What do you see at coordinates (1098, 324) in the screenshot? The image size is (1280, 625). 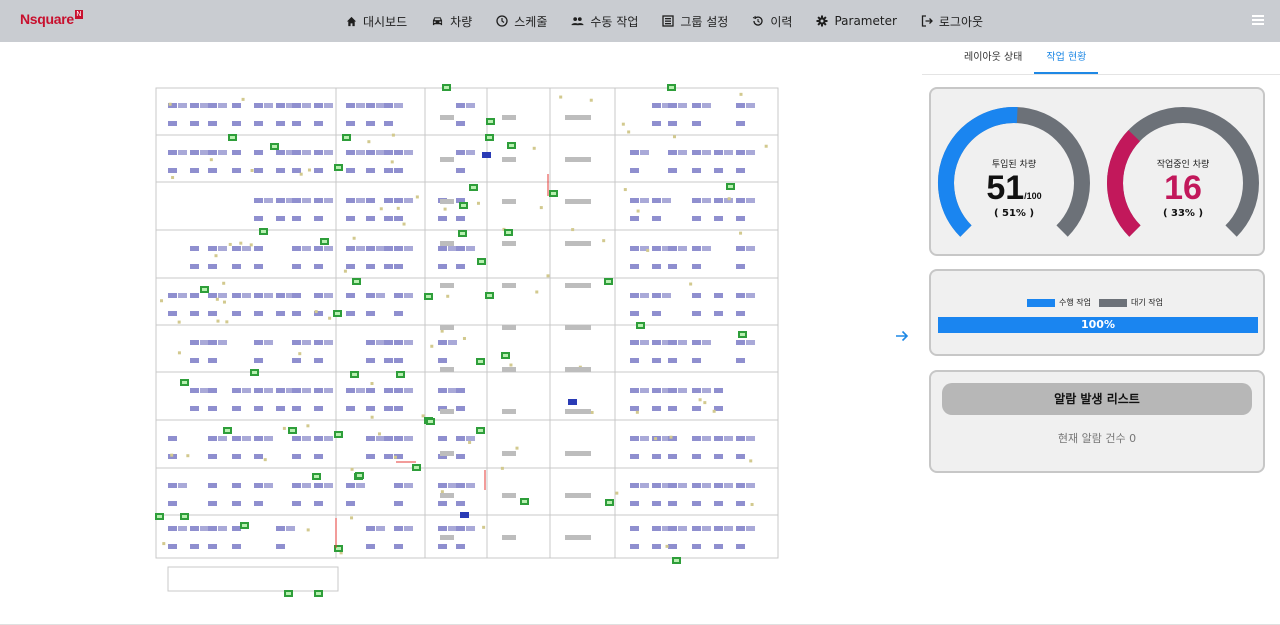 I see `progress-label: 100%` at bounding box center [1098, 324].